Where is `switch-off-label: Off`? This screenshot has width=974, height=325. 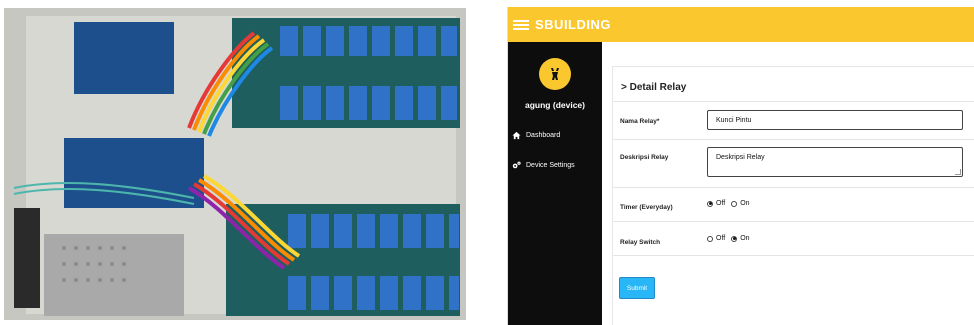 switch-off-label: Off is located at coordinates (721, 238).